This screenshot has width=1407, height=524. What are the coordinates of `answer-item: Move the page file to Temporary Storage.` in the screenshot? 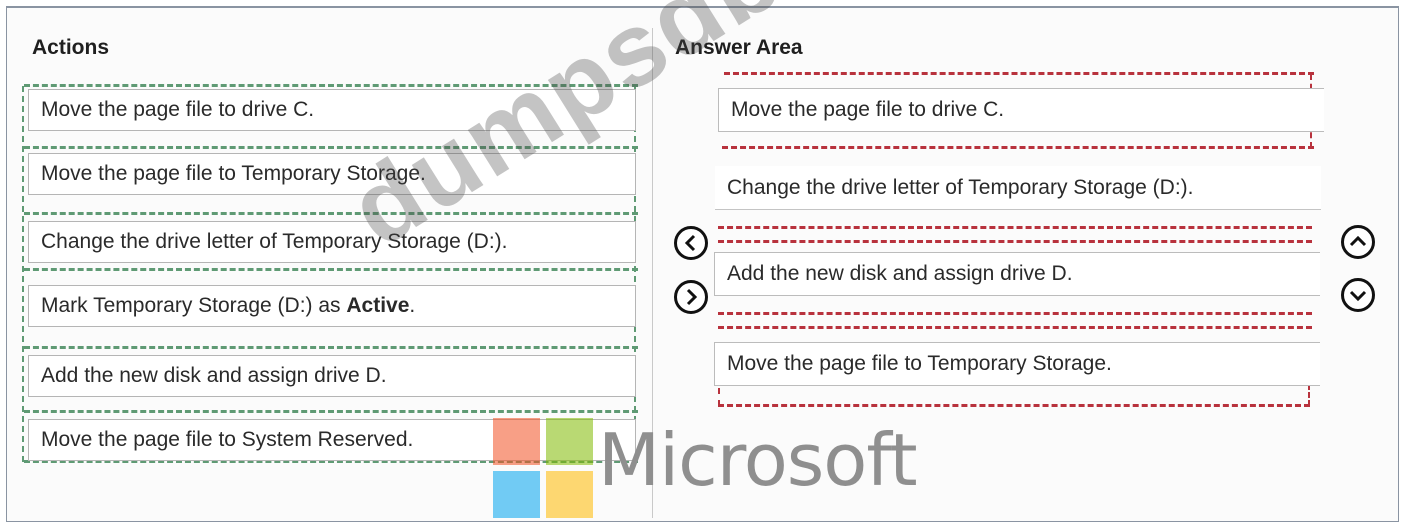 It's located at (1017, 364).